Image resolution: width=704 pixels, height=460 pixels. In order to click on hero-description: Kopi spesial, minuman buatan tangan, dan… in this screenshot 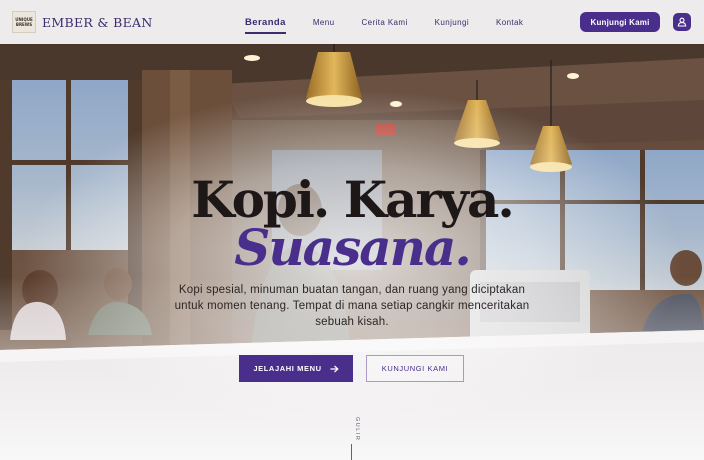, I will do `click(352, 306)`.